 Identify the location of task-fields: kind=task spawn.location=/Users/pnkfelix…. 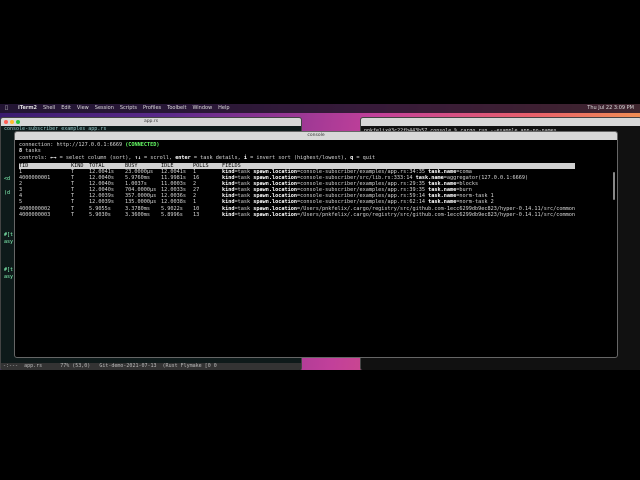
(396, 215).